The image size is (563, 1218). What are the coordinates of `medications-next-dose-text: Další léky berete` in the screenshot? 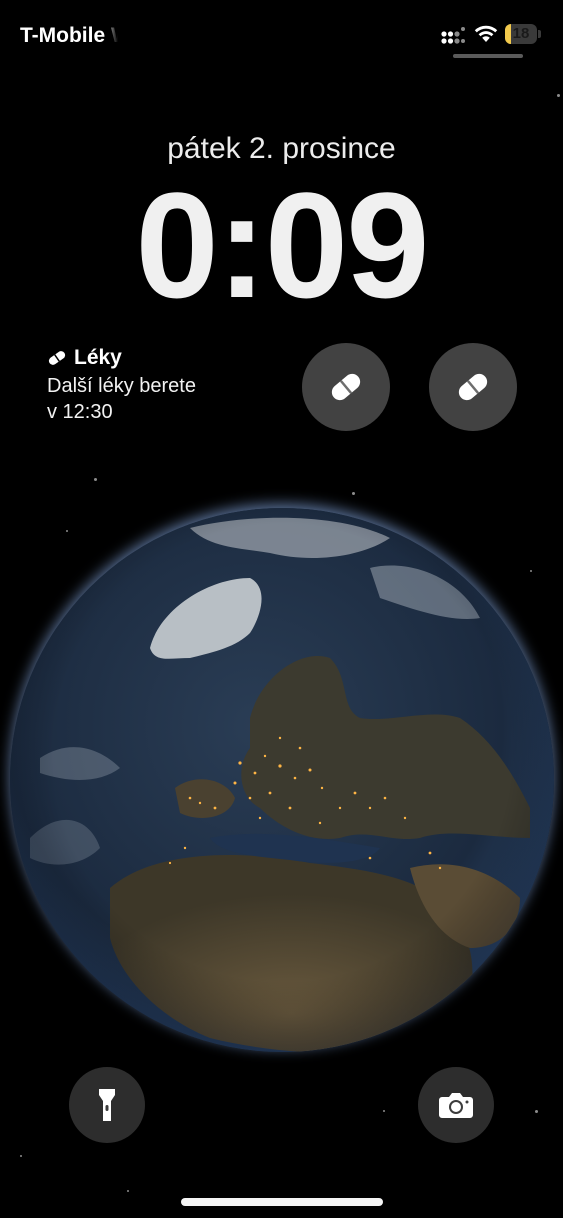 It's located at (121, 386).